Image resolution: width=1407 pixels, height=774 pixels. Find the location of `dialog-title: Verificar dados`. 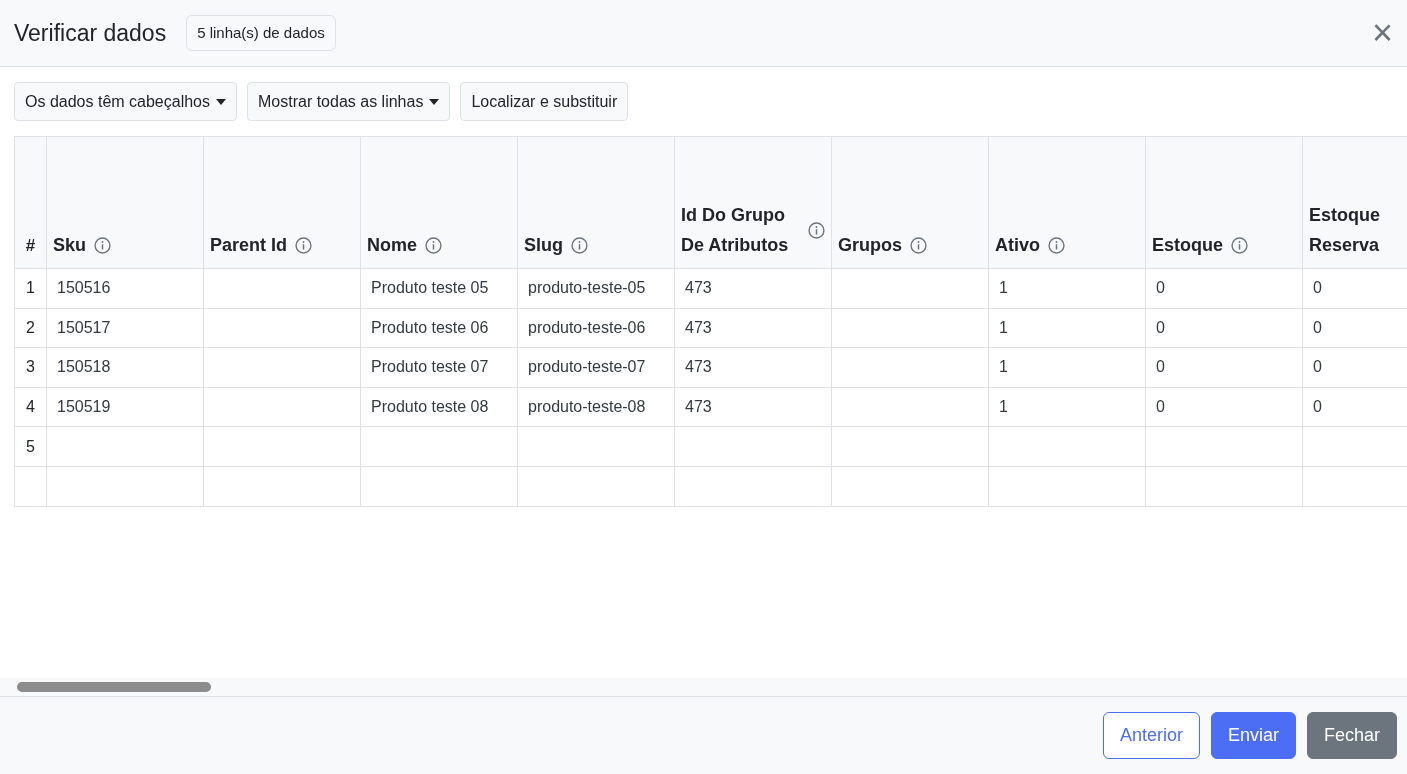

dialog-title: Verificar dados is located at coordinates (90, 33).